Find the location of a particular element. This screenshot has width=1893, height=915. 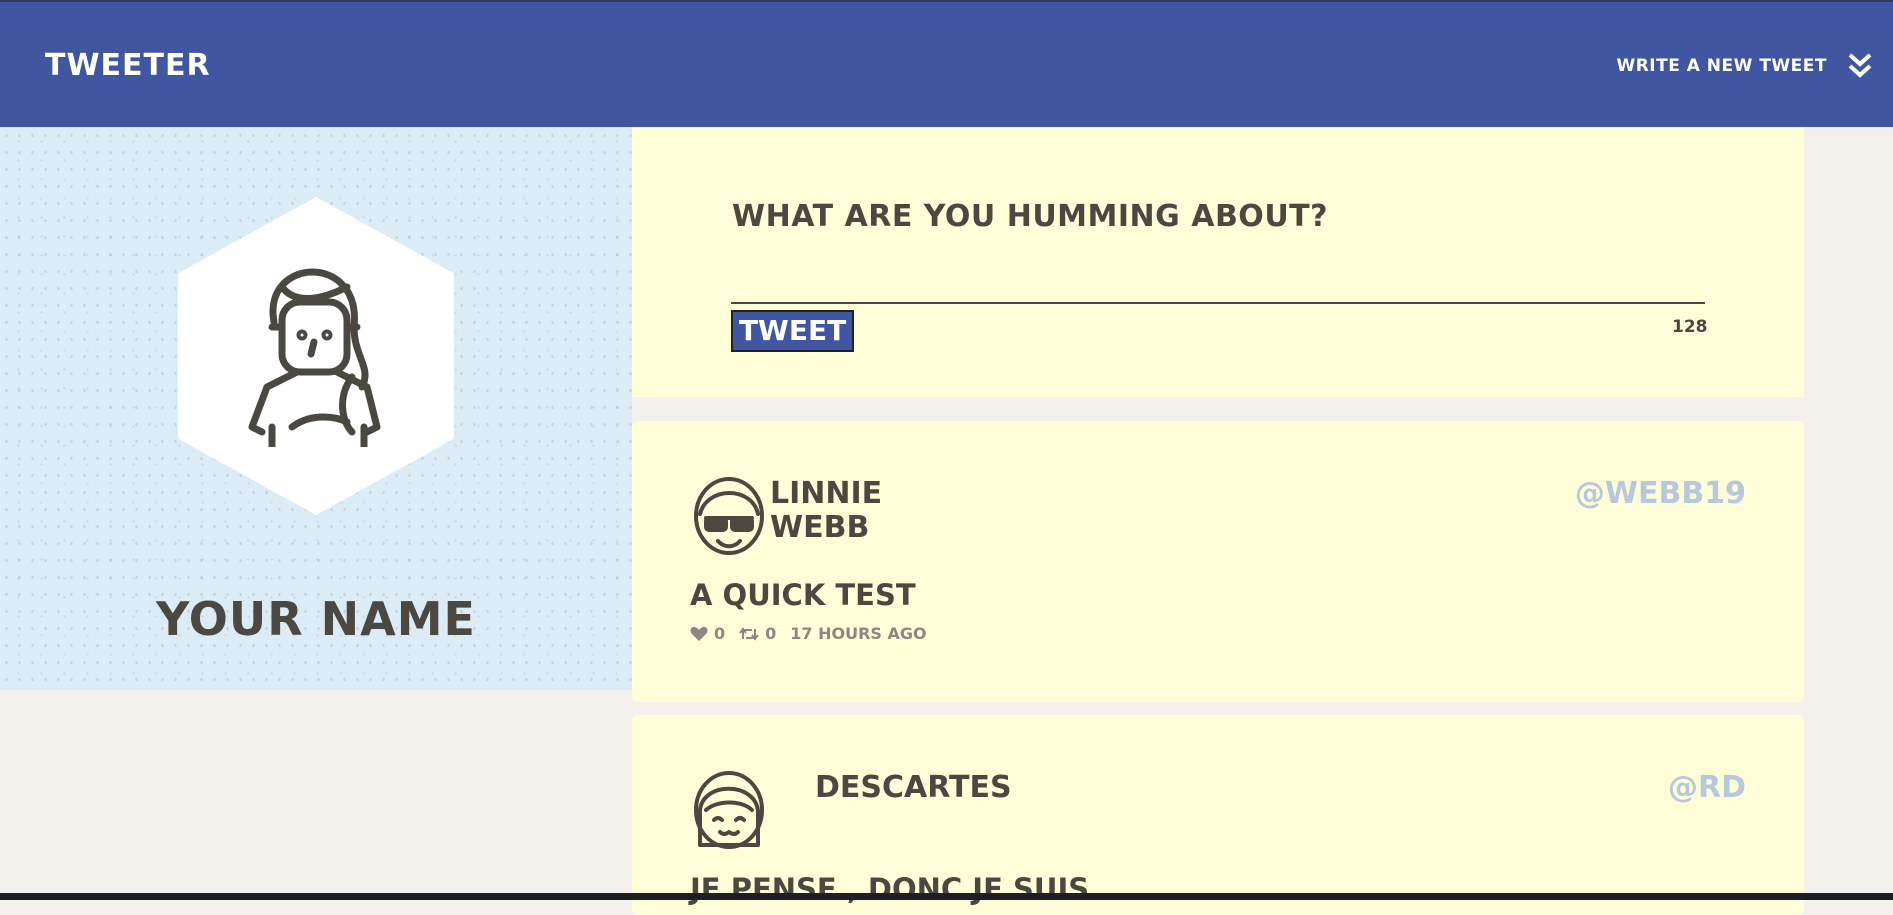

tweet-author-name: Linnie Webb is located at coordinates (826, 510).